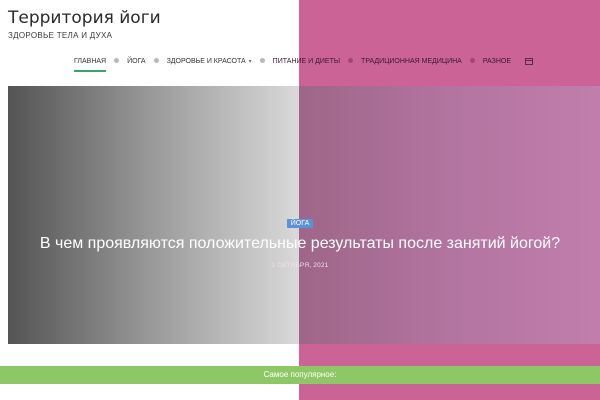  Describe the element at coordinates (300, 223) in the screenshot. I see `category-badge: ЙОГА` at that location.